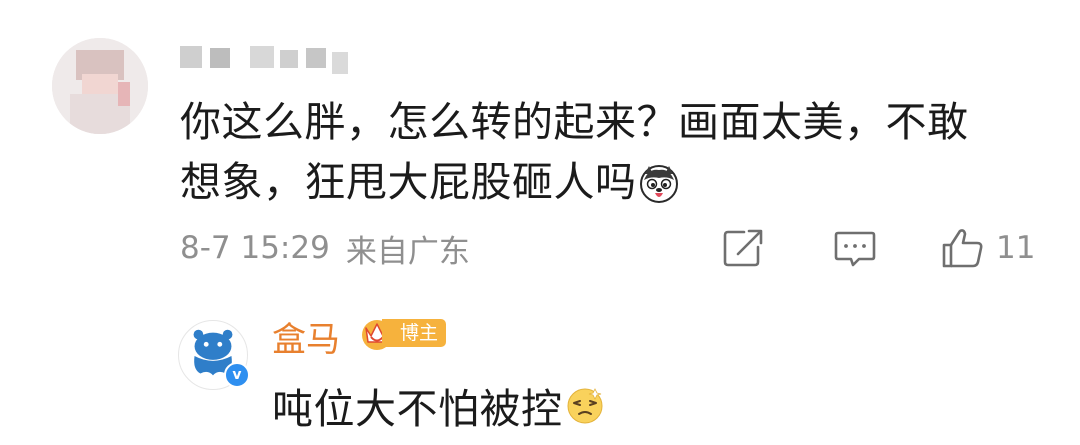 The width and height of the screenshot is (1080, 445). I want to click on comment-bubble-icon, so click(855, 248).